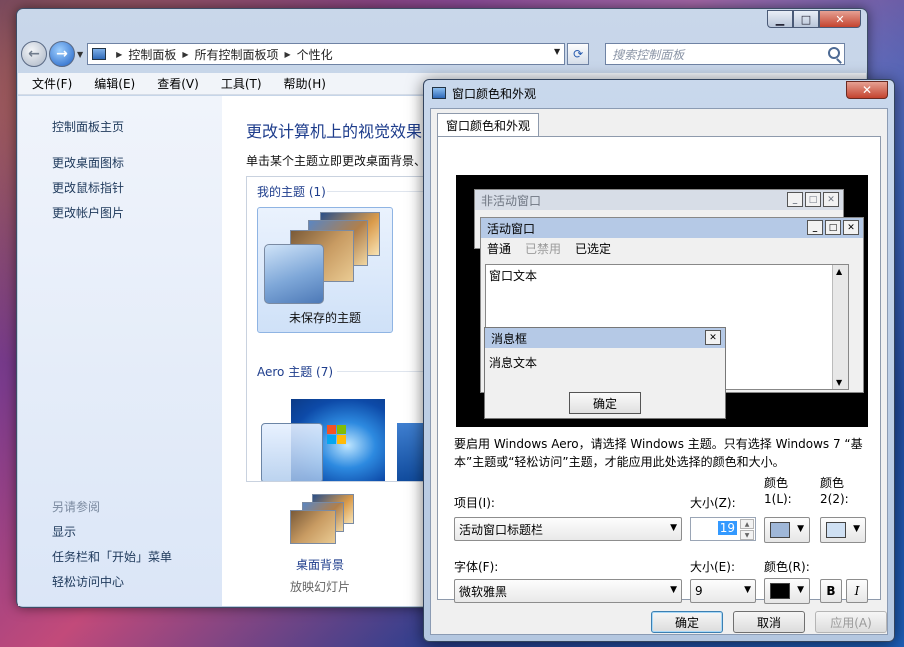 The image size is (904, 647). What do you see at coordinates (337, 435) in the screenshot?
I see `windows-logo-icon` at bounding box center [337, 435].